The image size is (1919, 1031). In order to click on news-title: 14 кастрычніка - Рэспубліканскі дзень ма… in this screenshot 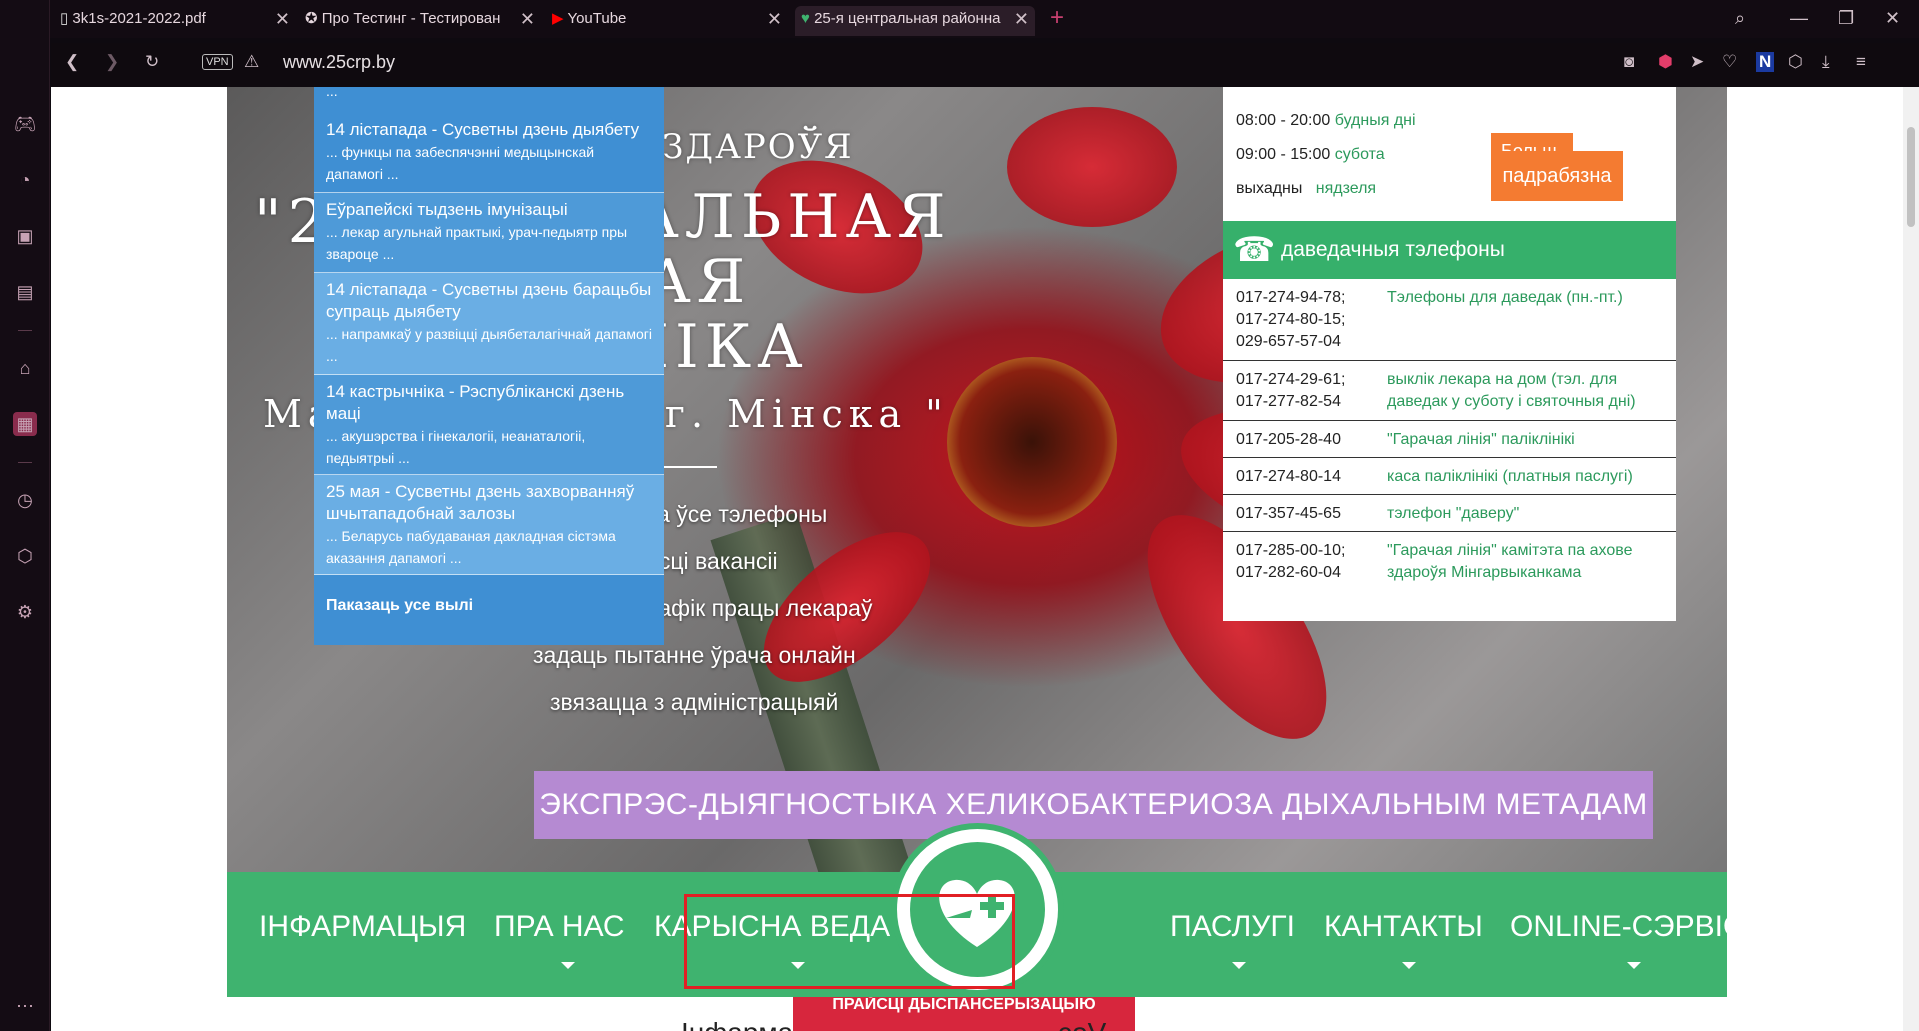, I will do `click(489, 403)`.